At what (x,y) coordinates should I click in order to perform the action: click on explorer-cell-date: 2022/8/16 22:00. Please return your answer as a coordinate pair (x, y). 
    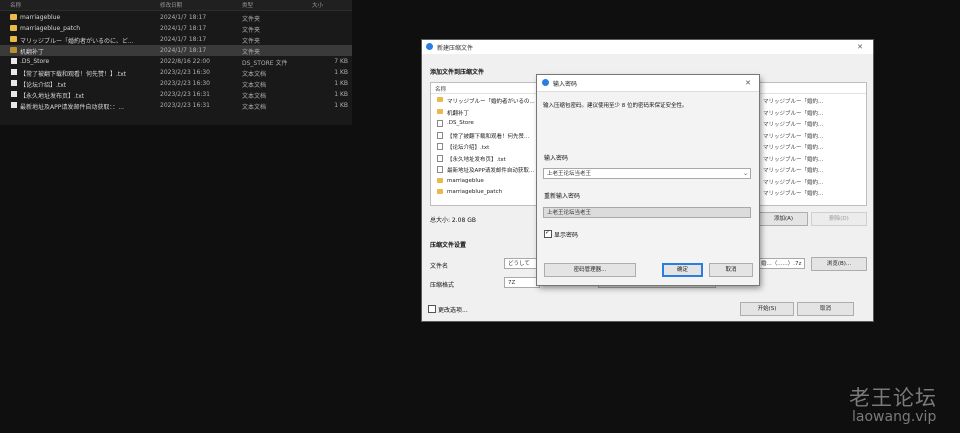
    Looking at the image, I should click on (185, 61).